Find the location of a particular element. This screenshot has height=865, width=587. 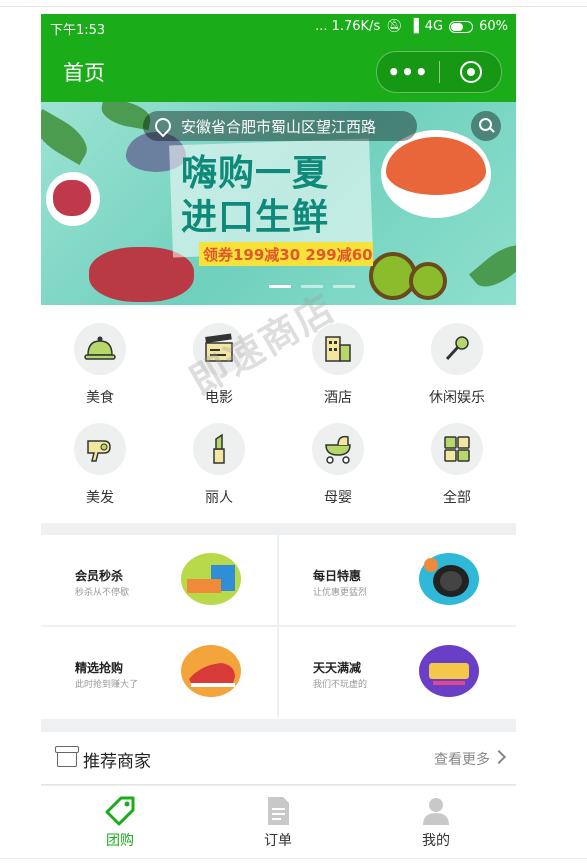

promo-subtitle: 秒杀从不停歇 is located at coordinates (102, 593).